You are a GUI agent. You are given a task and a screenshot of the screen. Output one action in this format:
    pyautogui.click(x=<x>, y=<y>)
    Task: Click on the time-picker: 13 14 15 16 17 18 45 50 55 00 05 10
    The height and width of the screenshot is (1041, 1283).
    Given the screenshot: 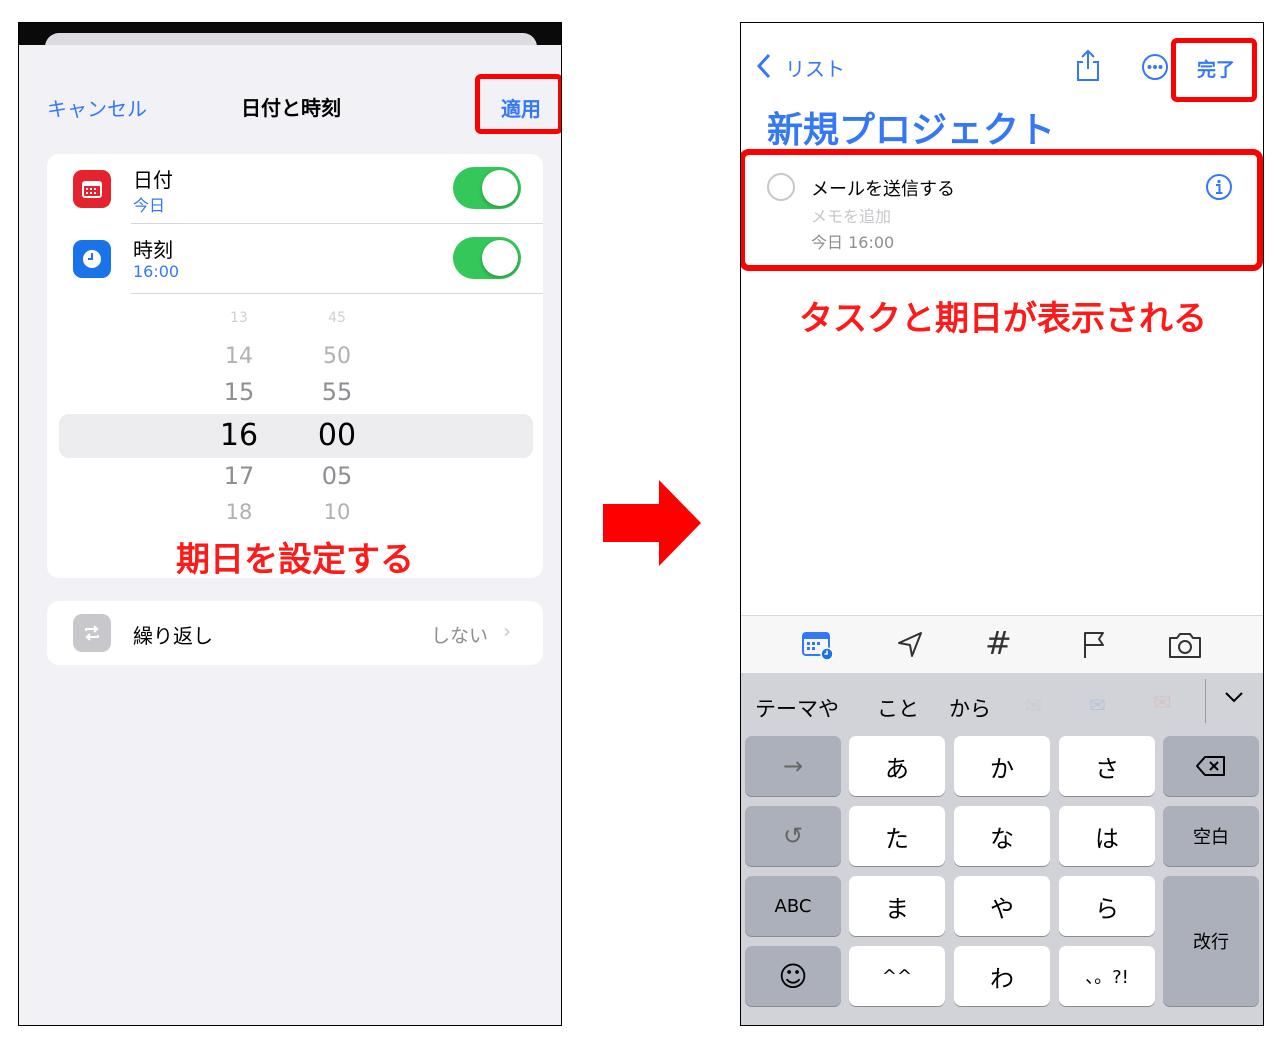 What is the action you would take?
    pyautogui.click(x=295, y=419)
    